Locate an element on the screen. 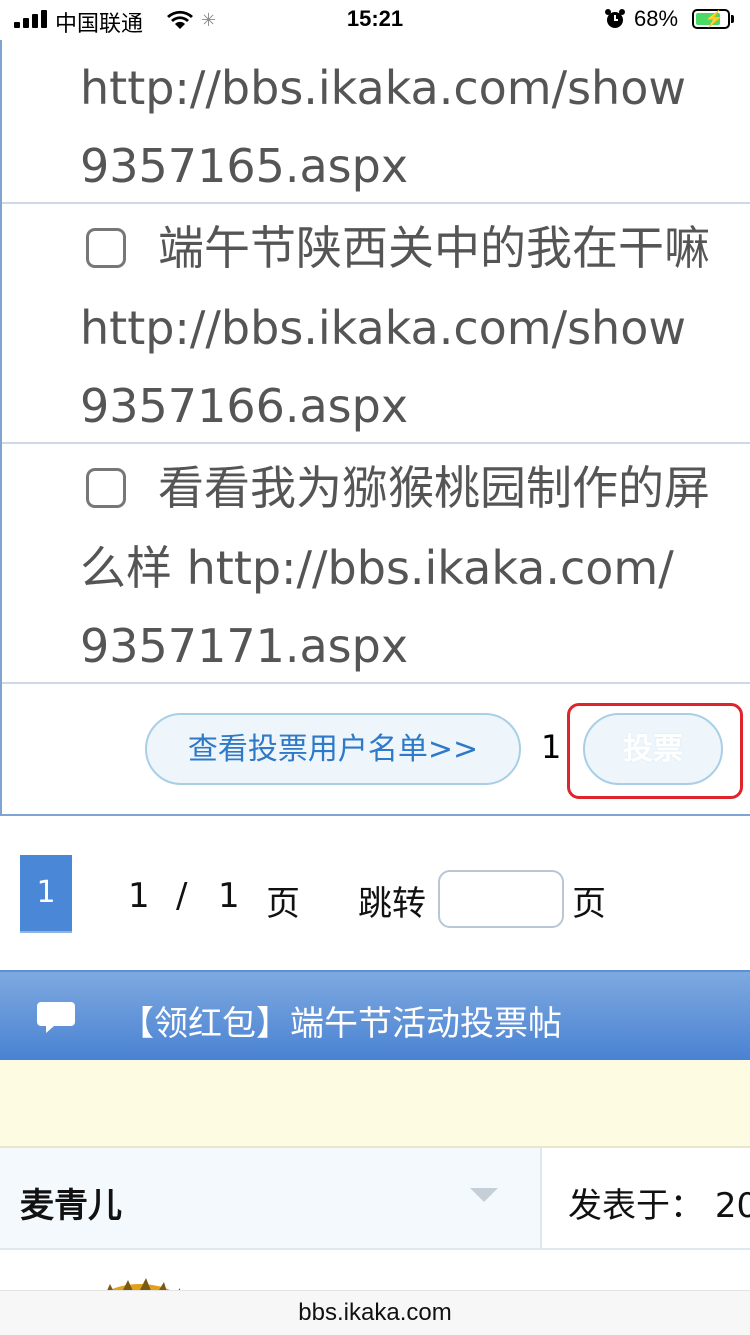 The image size is (750, 1335). author-name: 麦青儿 is located at coordinates (71, 1202).